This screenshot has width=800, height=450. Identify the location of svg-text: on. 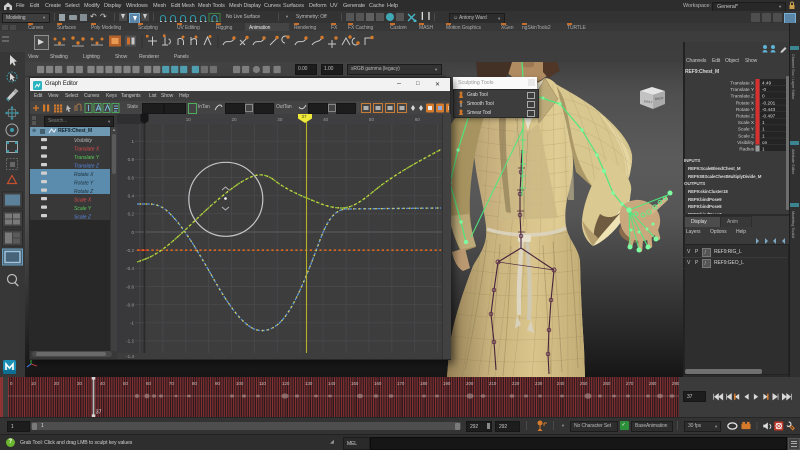
(765, 142).